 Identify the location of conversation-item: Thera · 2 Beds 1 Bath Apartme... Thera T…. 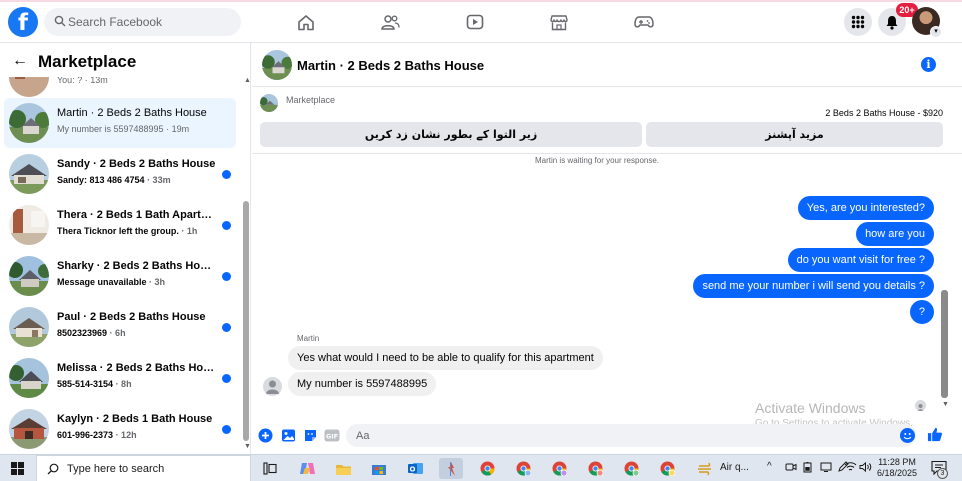
(120, 225).